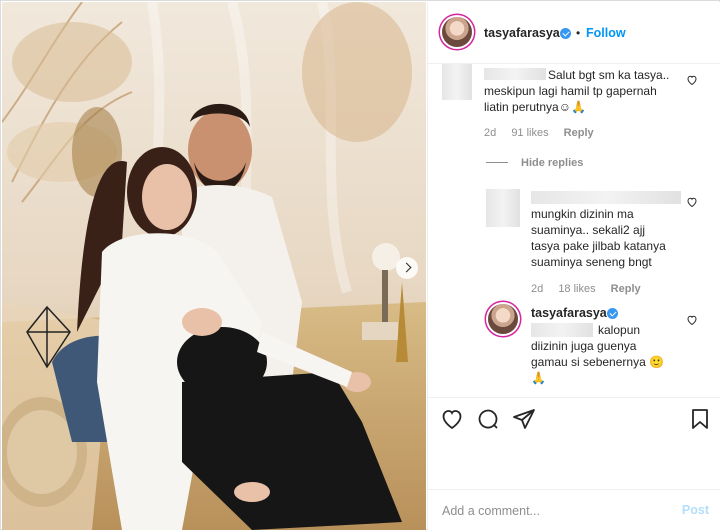 The width and height of the screenshot is (720, 530). I want to click on comment-icon, so click(488, 419).